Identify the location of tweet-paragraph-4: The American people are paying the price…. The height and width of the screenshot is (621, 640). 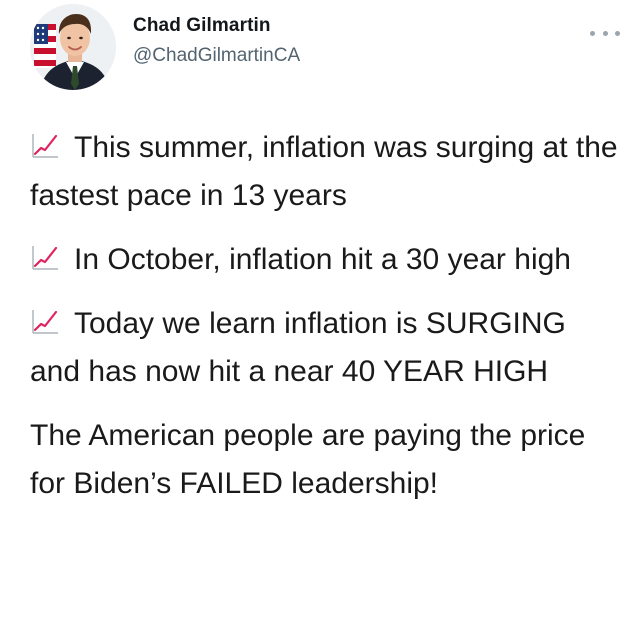
(325, 460).